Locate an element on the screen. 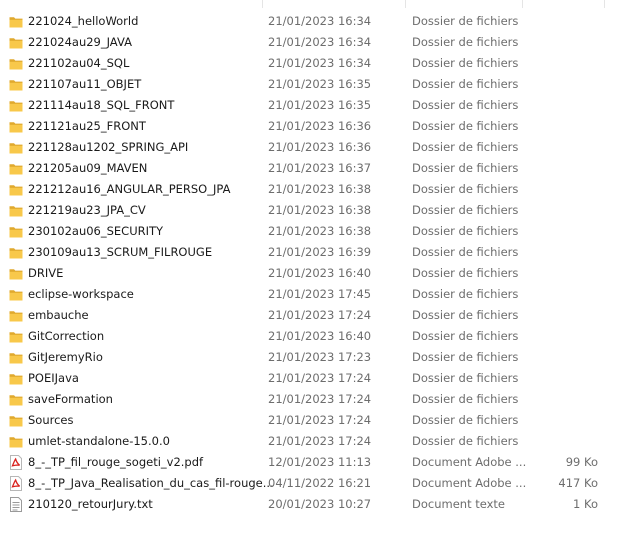  file-name: 8_-_TP_fil_rouge_sogeti_v2.pdf is located at coordinates (116, 462).